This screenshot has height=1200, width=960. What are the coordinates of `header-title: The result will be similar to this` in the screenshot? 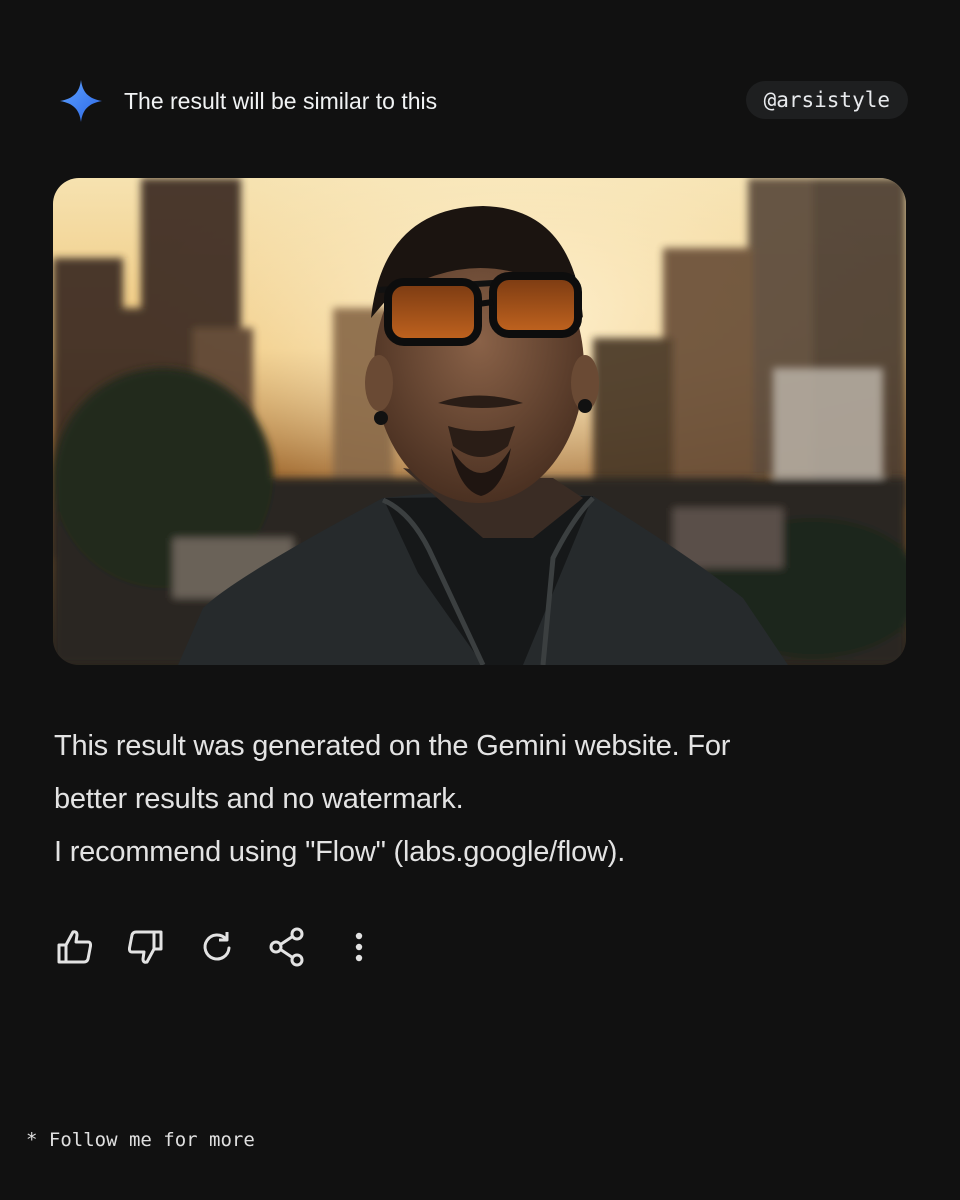 It's located at (281, 101).